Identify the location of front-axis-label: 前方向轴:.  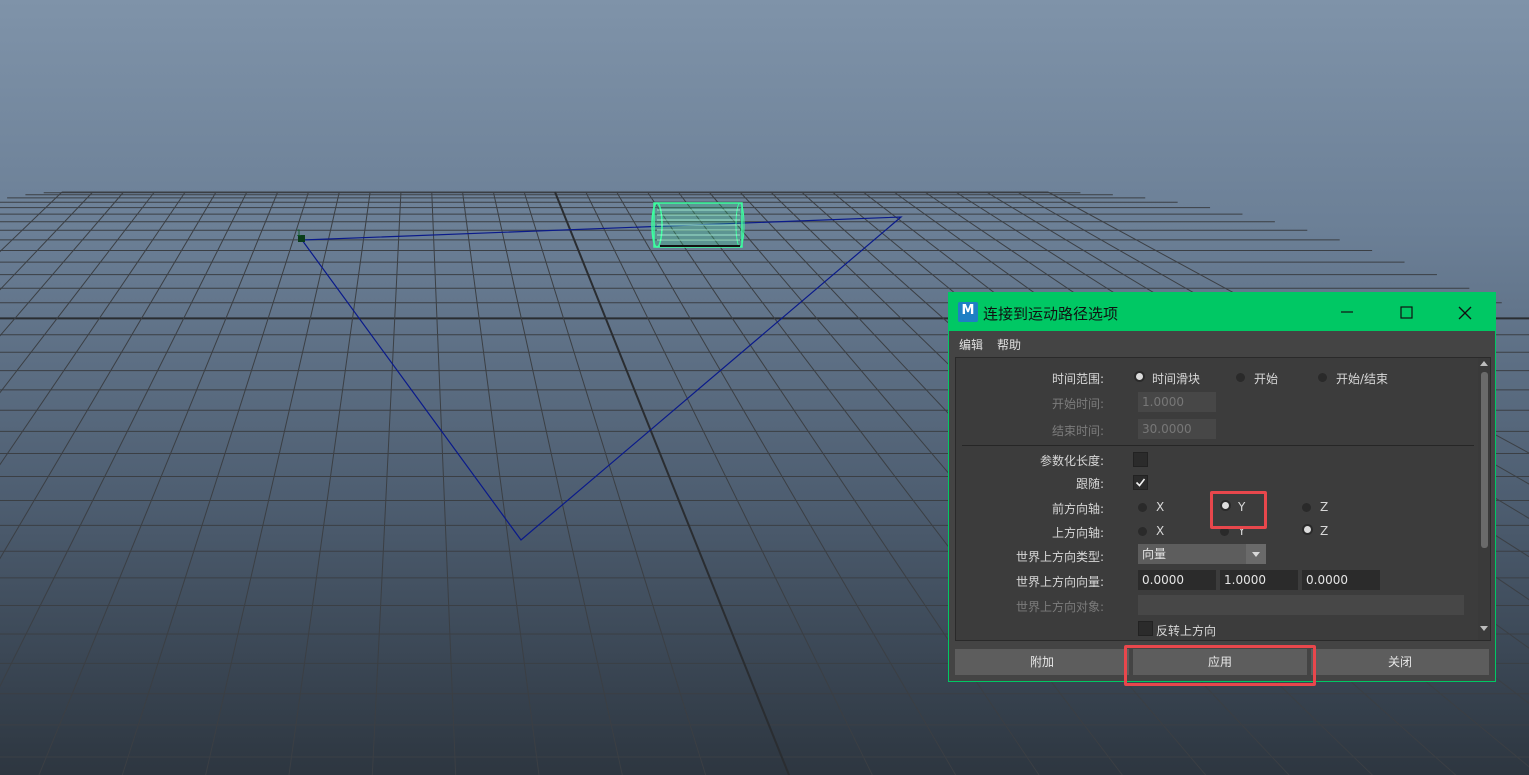
(1077, 509).